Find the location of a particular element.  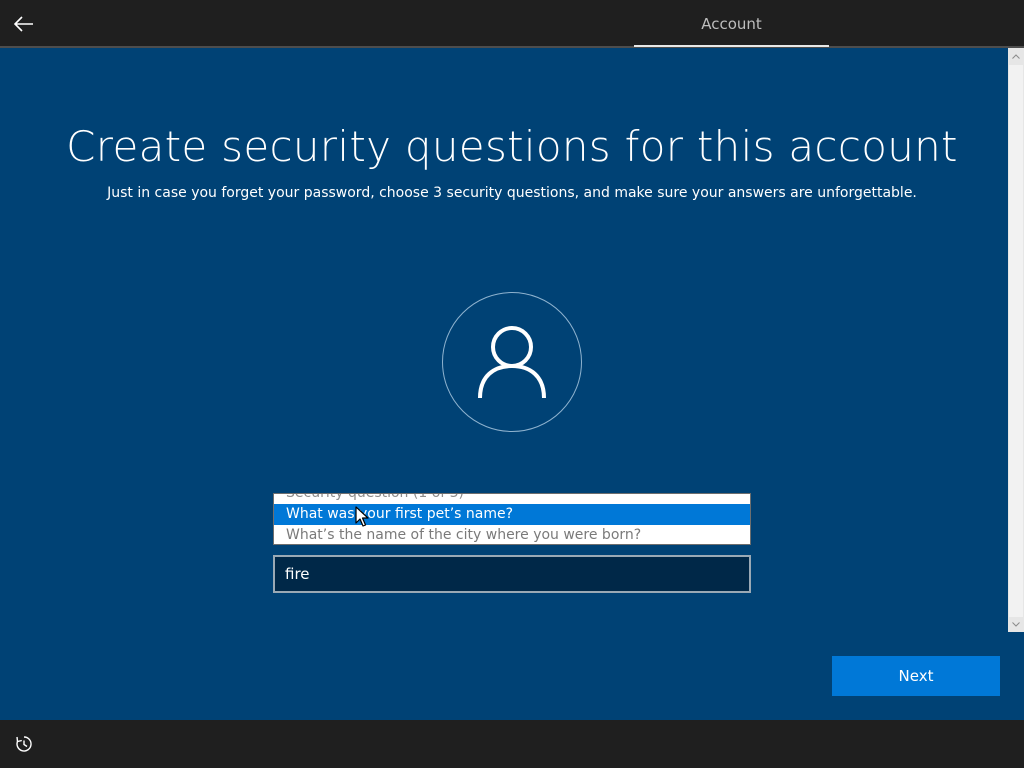

dropdown-placeholder: Security question (1 of 3) is located at coordinates (375, 497).